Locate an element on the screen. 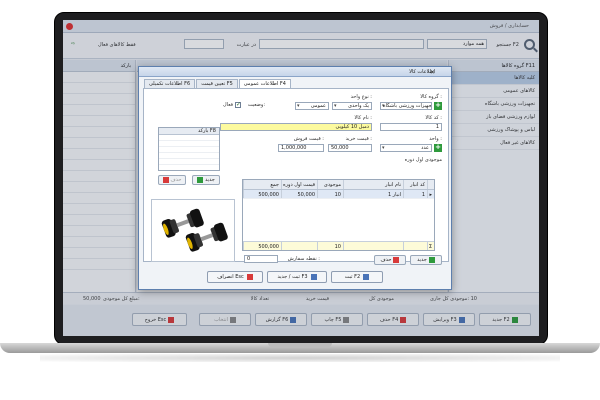  footer-empty-price is located at coordinates (299, 246).